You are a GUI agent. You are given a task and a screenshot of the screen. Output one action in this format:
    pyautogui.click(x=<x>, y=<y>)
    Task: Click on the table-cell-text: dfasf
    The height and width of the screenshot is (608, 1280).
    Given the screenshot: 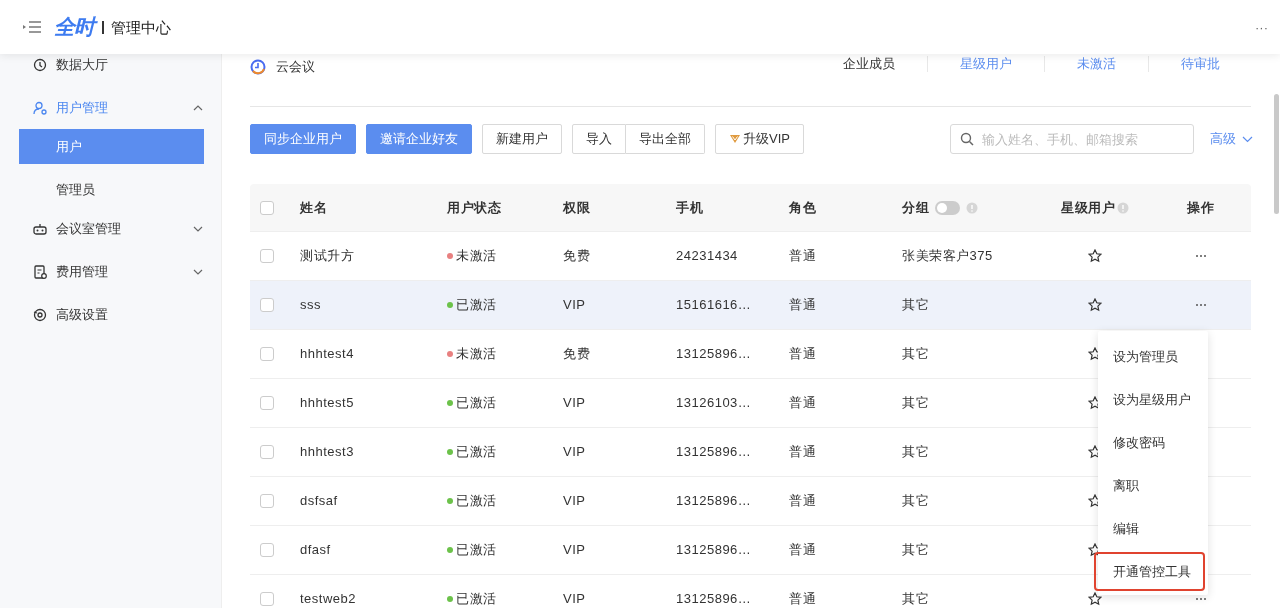 What is the action you would take?
    pyautogui.click(x=316, y=550)
    